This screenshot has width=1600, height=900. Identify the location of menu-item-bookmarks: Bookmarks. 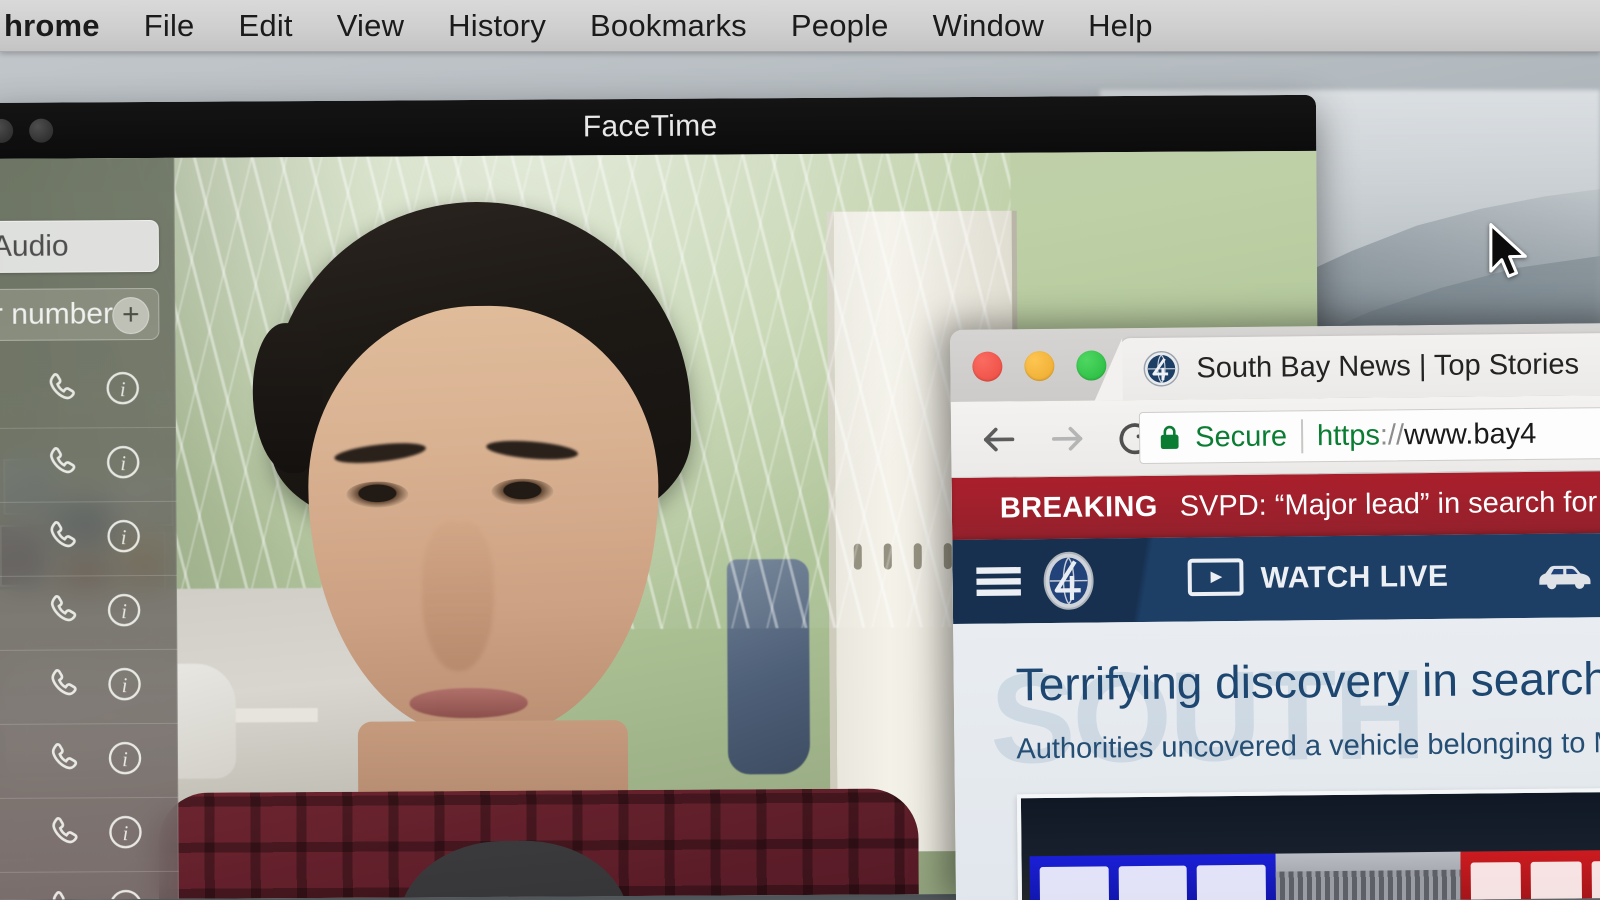
(668, 25).